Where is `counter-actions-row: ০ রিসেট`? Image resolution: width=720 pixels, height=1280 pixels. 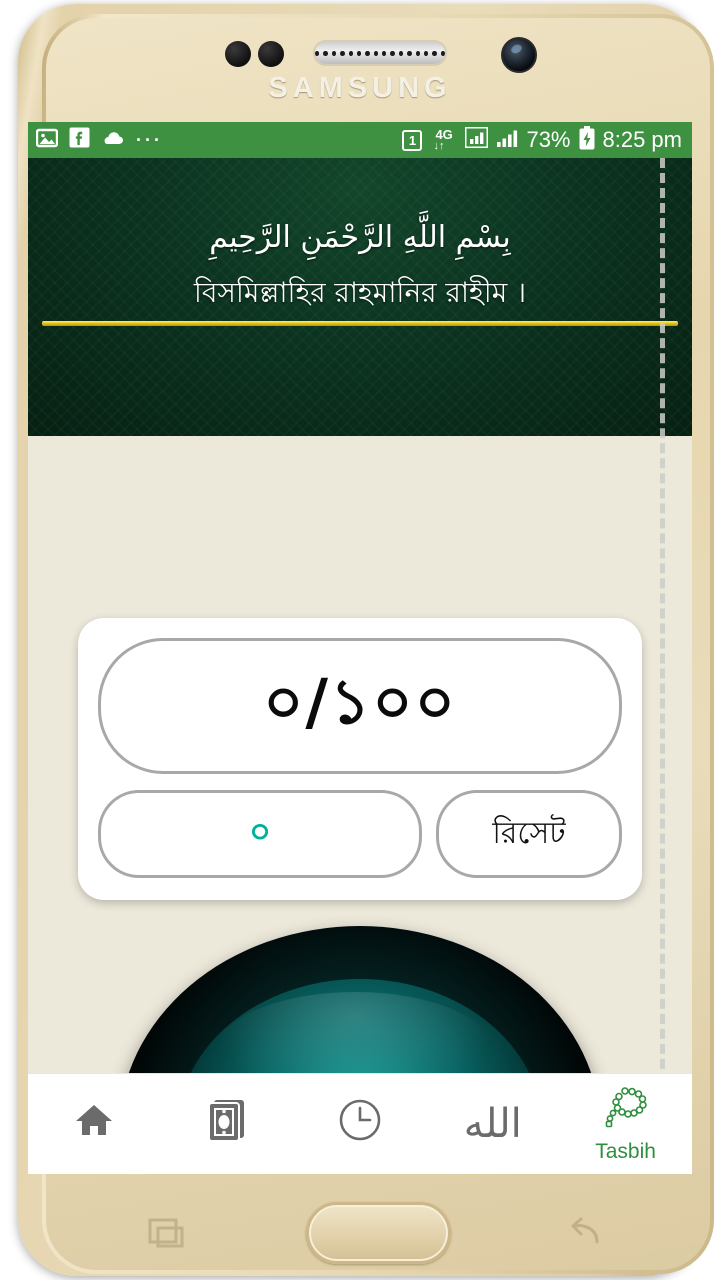 counter-actions-row: ০ রিসেট is located at coordinates (360, 834).